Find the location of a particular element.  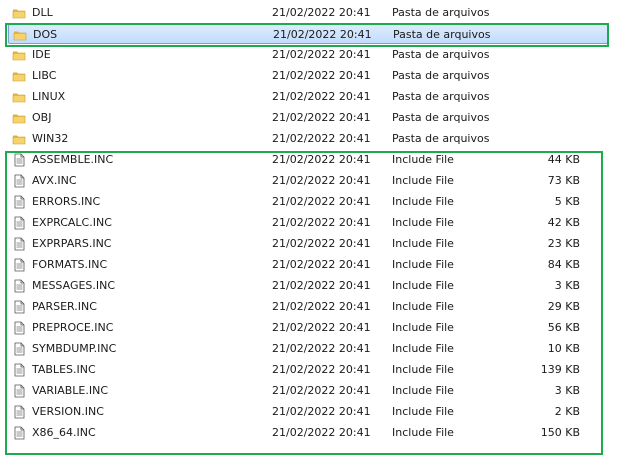

file-name: OBJ is located at coordinates (42, 117).